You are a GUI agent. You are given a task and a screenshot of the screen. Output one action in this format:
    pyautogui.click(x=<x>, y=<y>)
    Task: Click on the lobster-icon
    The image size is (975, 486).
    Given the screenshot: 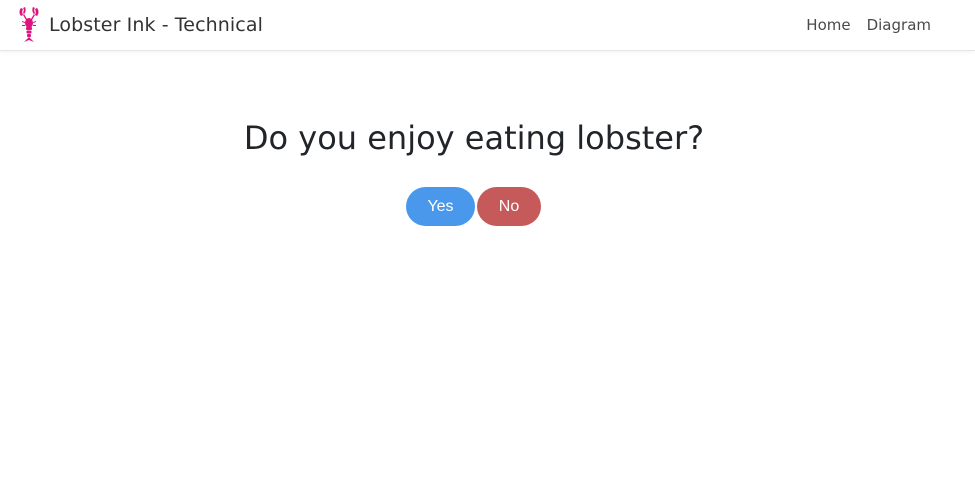 What is the action you would take?
    pyautogui.click(x=29, y=25)
    